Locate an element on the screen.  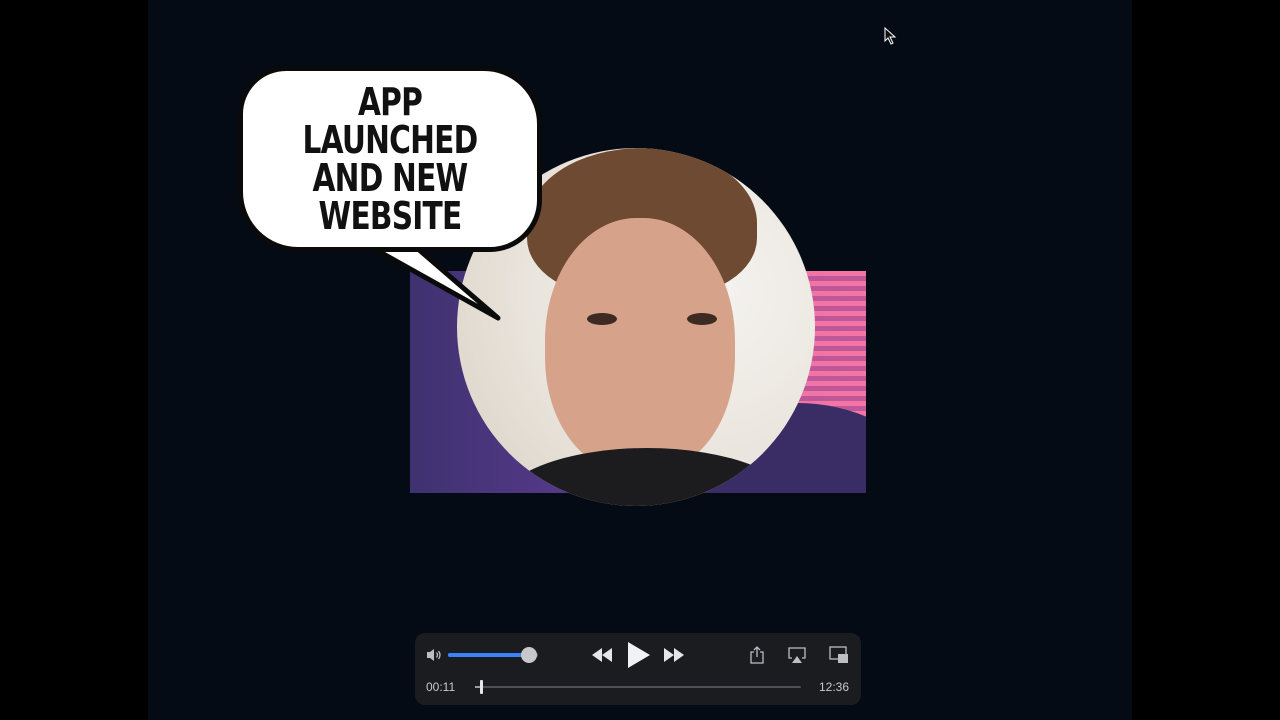
speaker-volume-icon is located at coordinates (435, 655).